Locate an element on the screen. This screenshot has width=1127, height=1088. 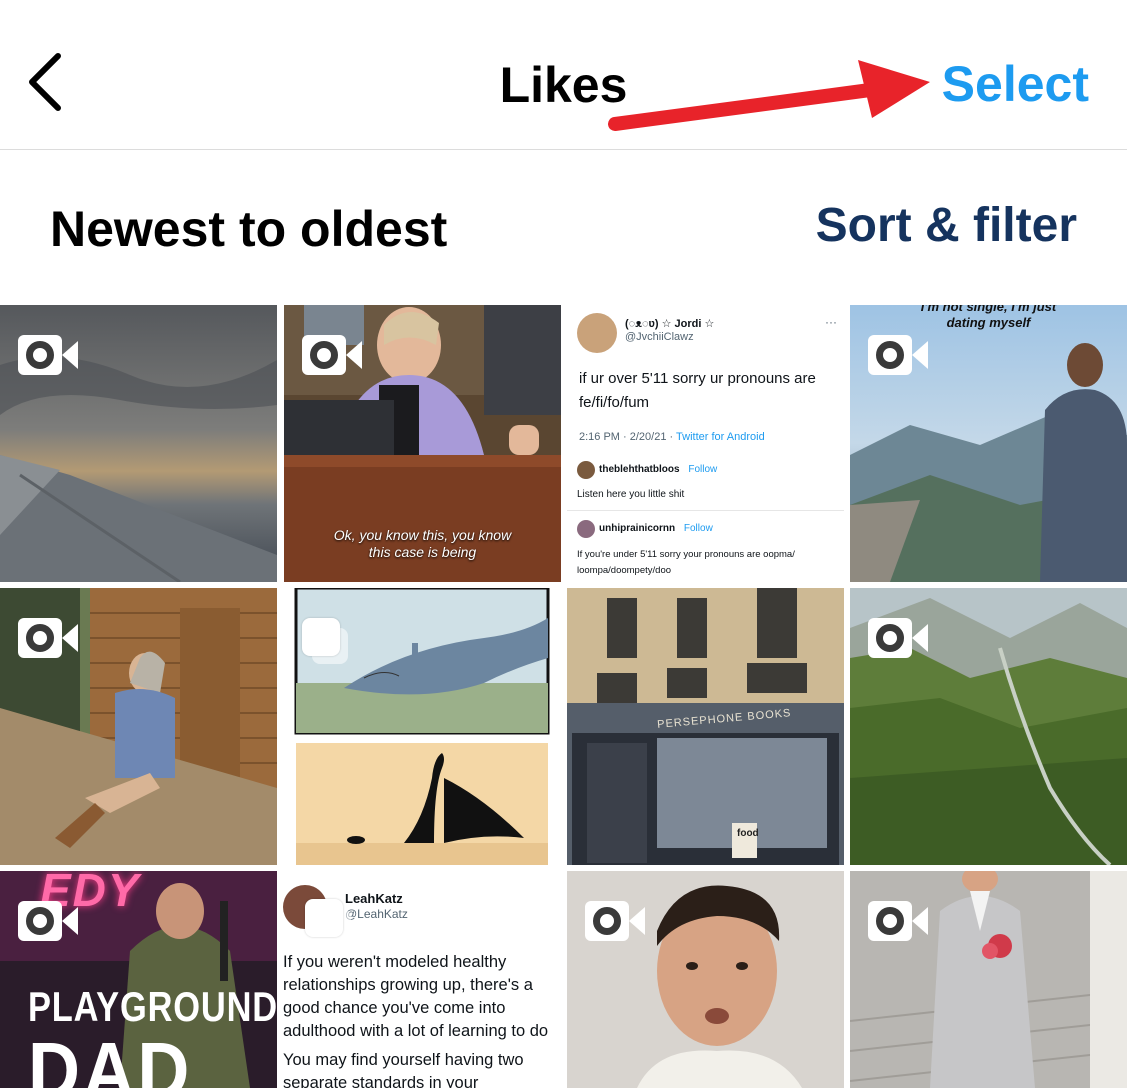
tweet-text-line: fe/fi/fo/fum is located at coordinates (614, 402).